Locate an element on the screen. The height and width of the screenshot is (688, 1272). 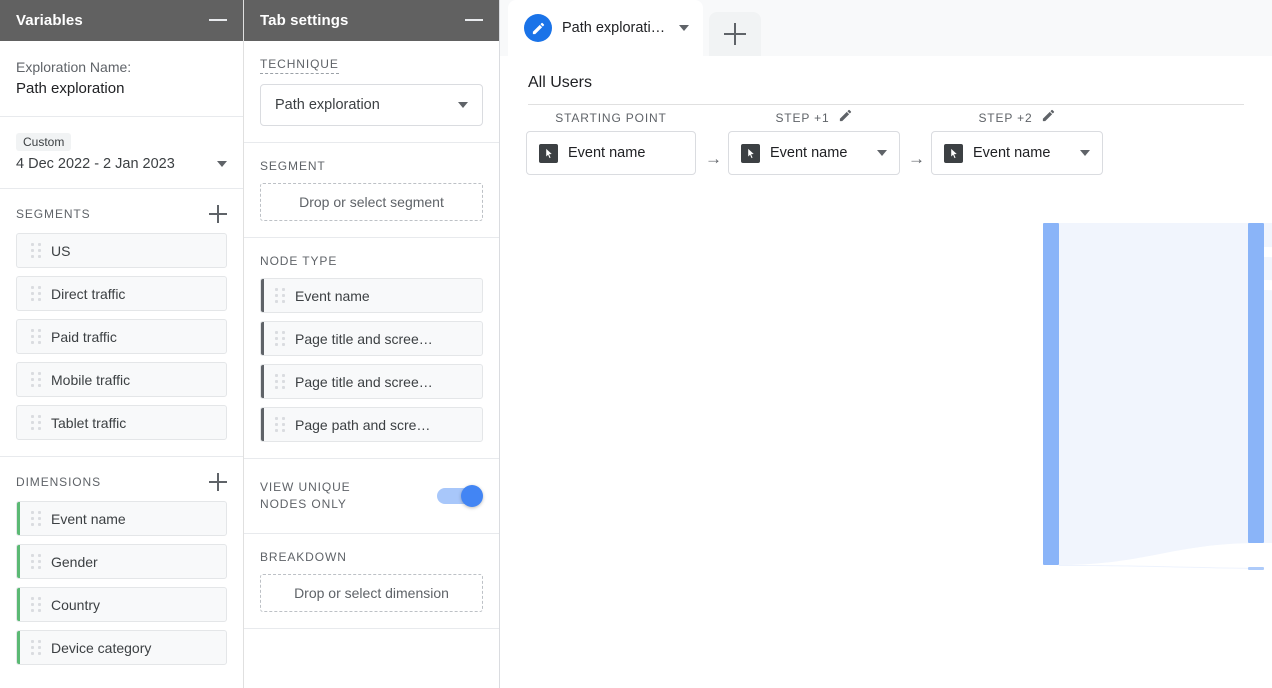
date-range-chip: Custom is located at coordinates (44, 142).